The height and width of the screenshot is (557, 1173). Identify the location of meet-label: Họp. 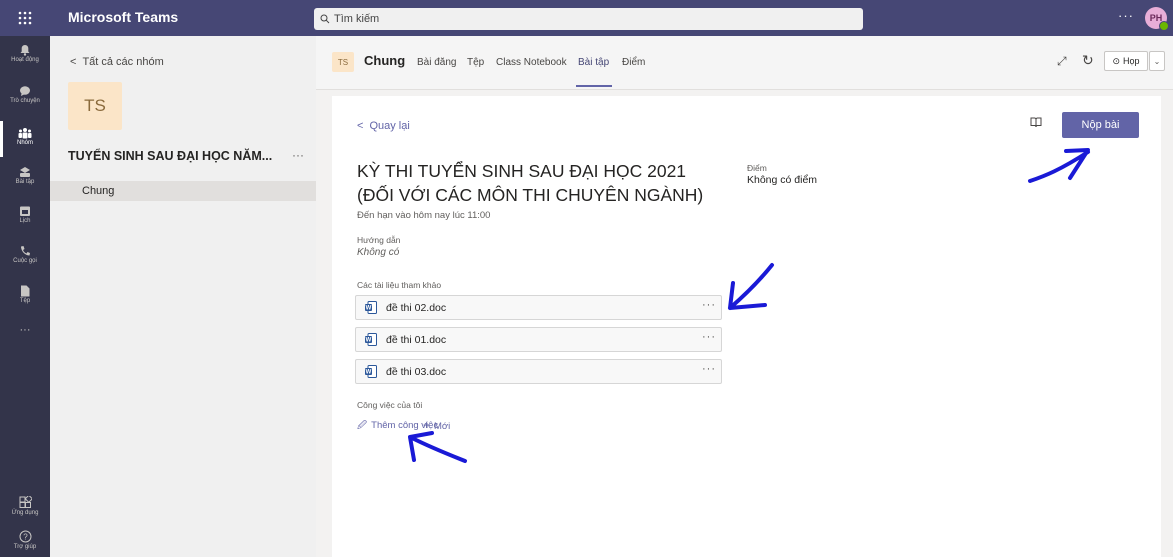
(1131, 61).